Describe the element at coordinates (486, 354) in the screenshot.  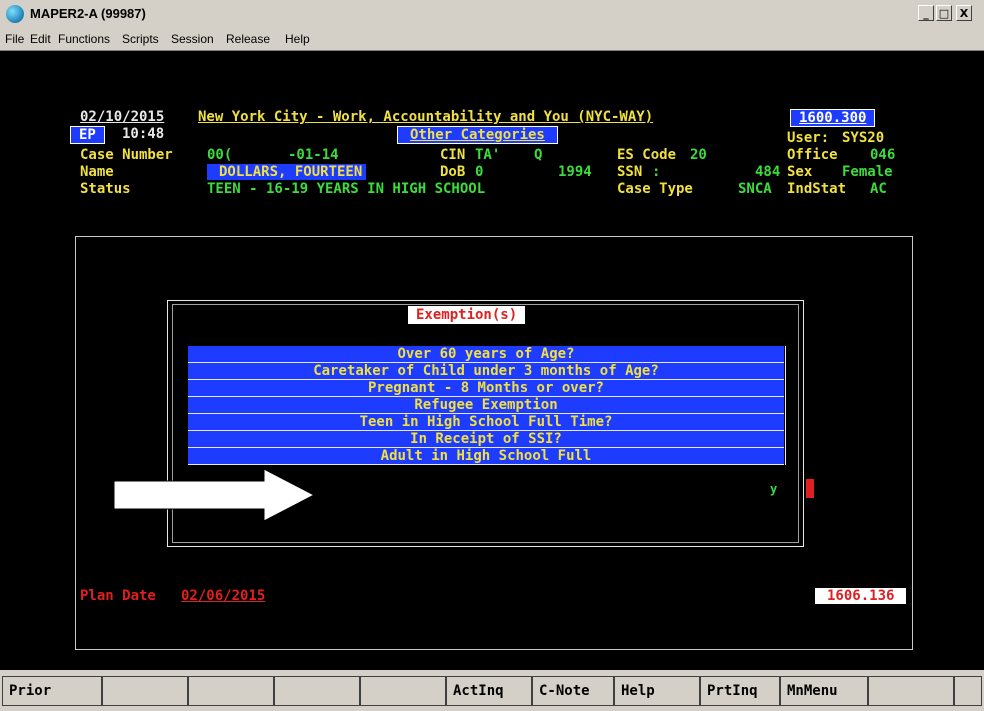
I see `option-over-60: Over 60 years of Age?` at that location.